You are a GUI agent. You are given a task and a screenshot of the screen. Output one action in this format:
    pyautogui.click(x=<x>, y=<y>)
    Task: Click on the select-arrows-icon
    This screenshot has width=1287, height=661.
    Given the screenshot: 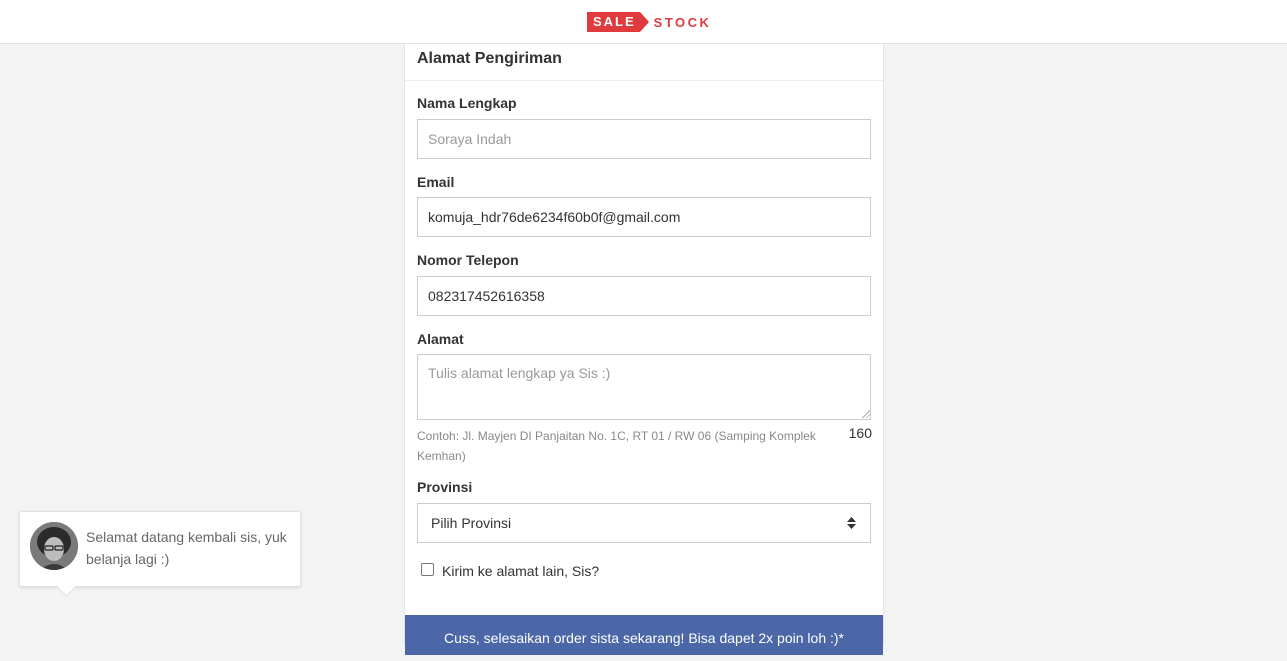 What is the action you would take?
    pyautogui.click(x=851, y=523)
    